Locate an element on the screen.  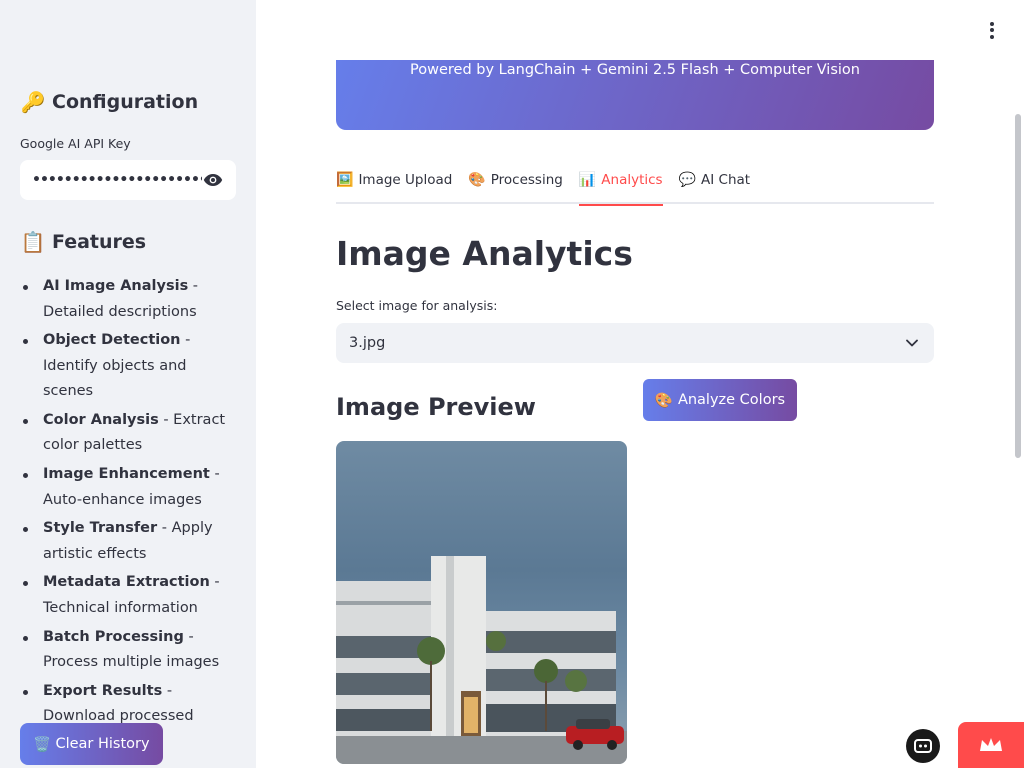
feature-name: Style Transfer is located at coordinates (100, 528).